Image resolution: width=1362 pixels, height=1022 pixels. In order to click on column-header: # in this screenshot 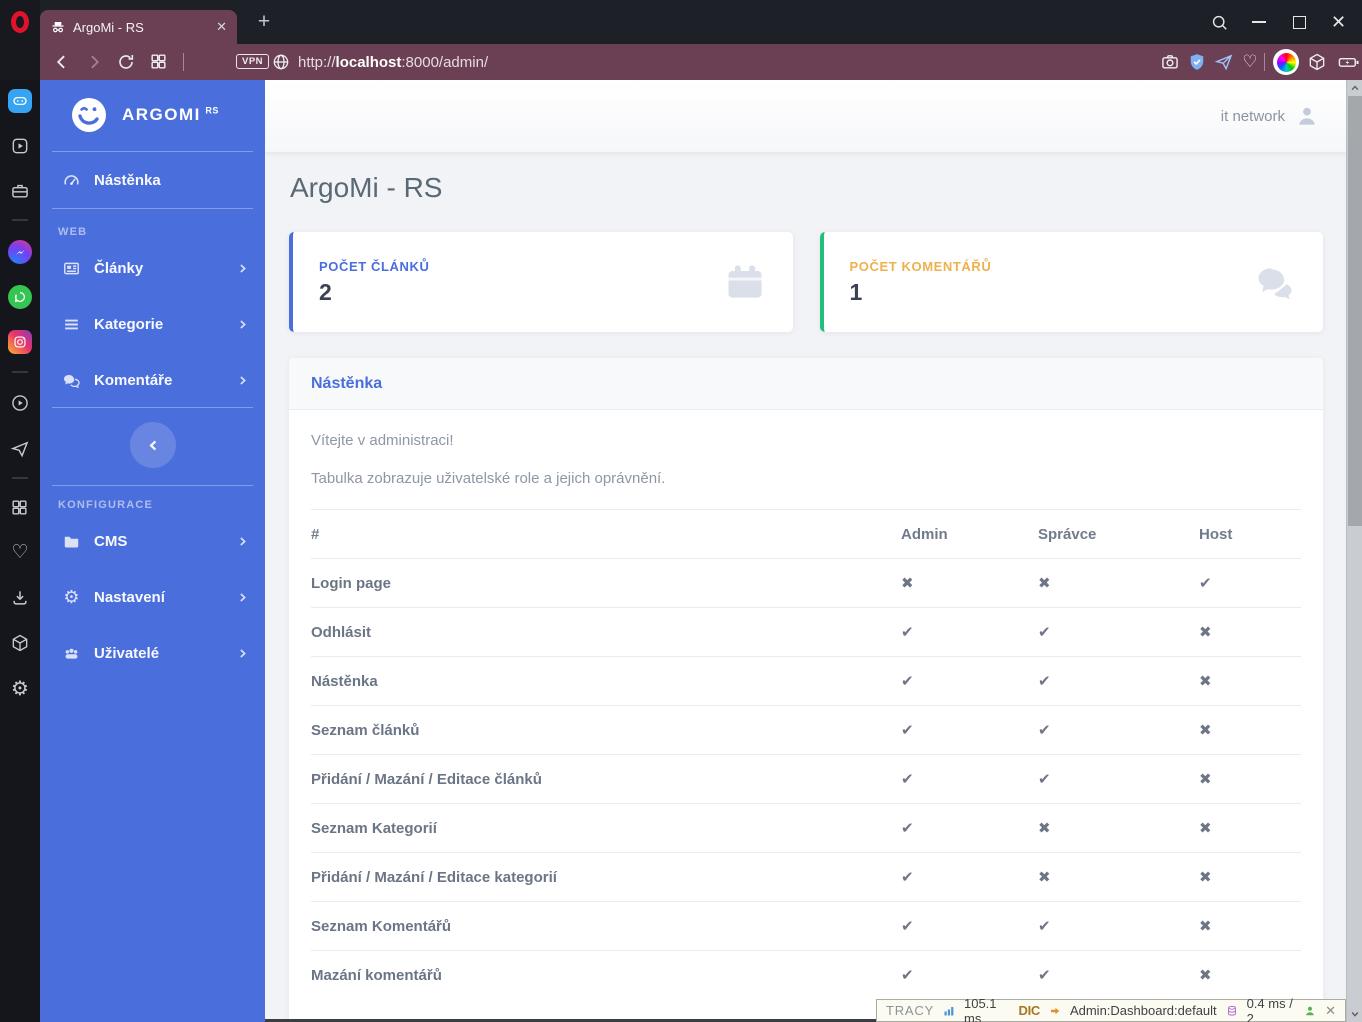, I will do `click(315, 534)`.